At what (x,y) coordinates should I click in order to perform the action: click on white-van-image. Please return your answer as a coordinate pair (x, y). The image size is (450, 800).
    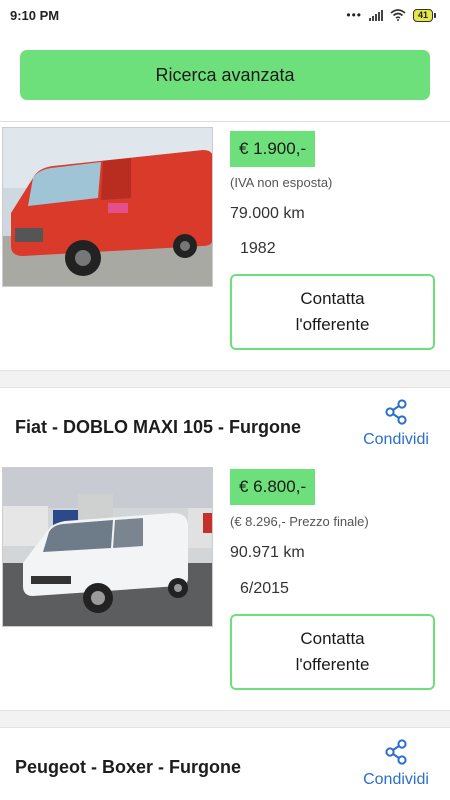
    Looking at the image, I should click on (107, 547).